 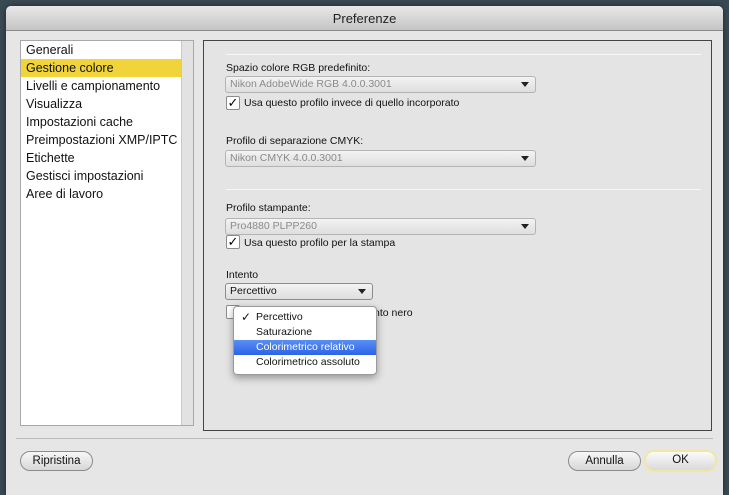 I want to click on menu-item-label: Colorimetrico relativo, so click(x=305, y=347).